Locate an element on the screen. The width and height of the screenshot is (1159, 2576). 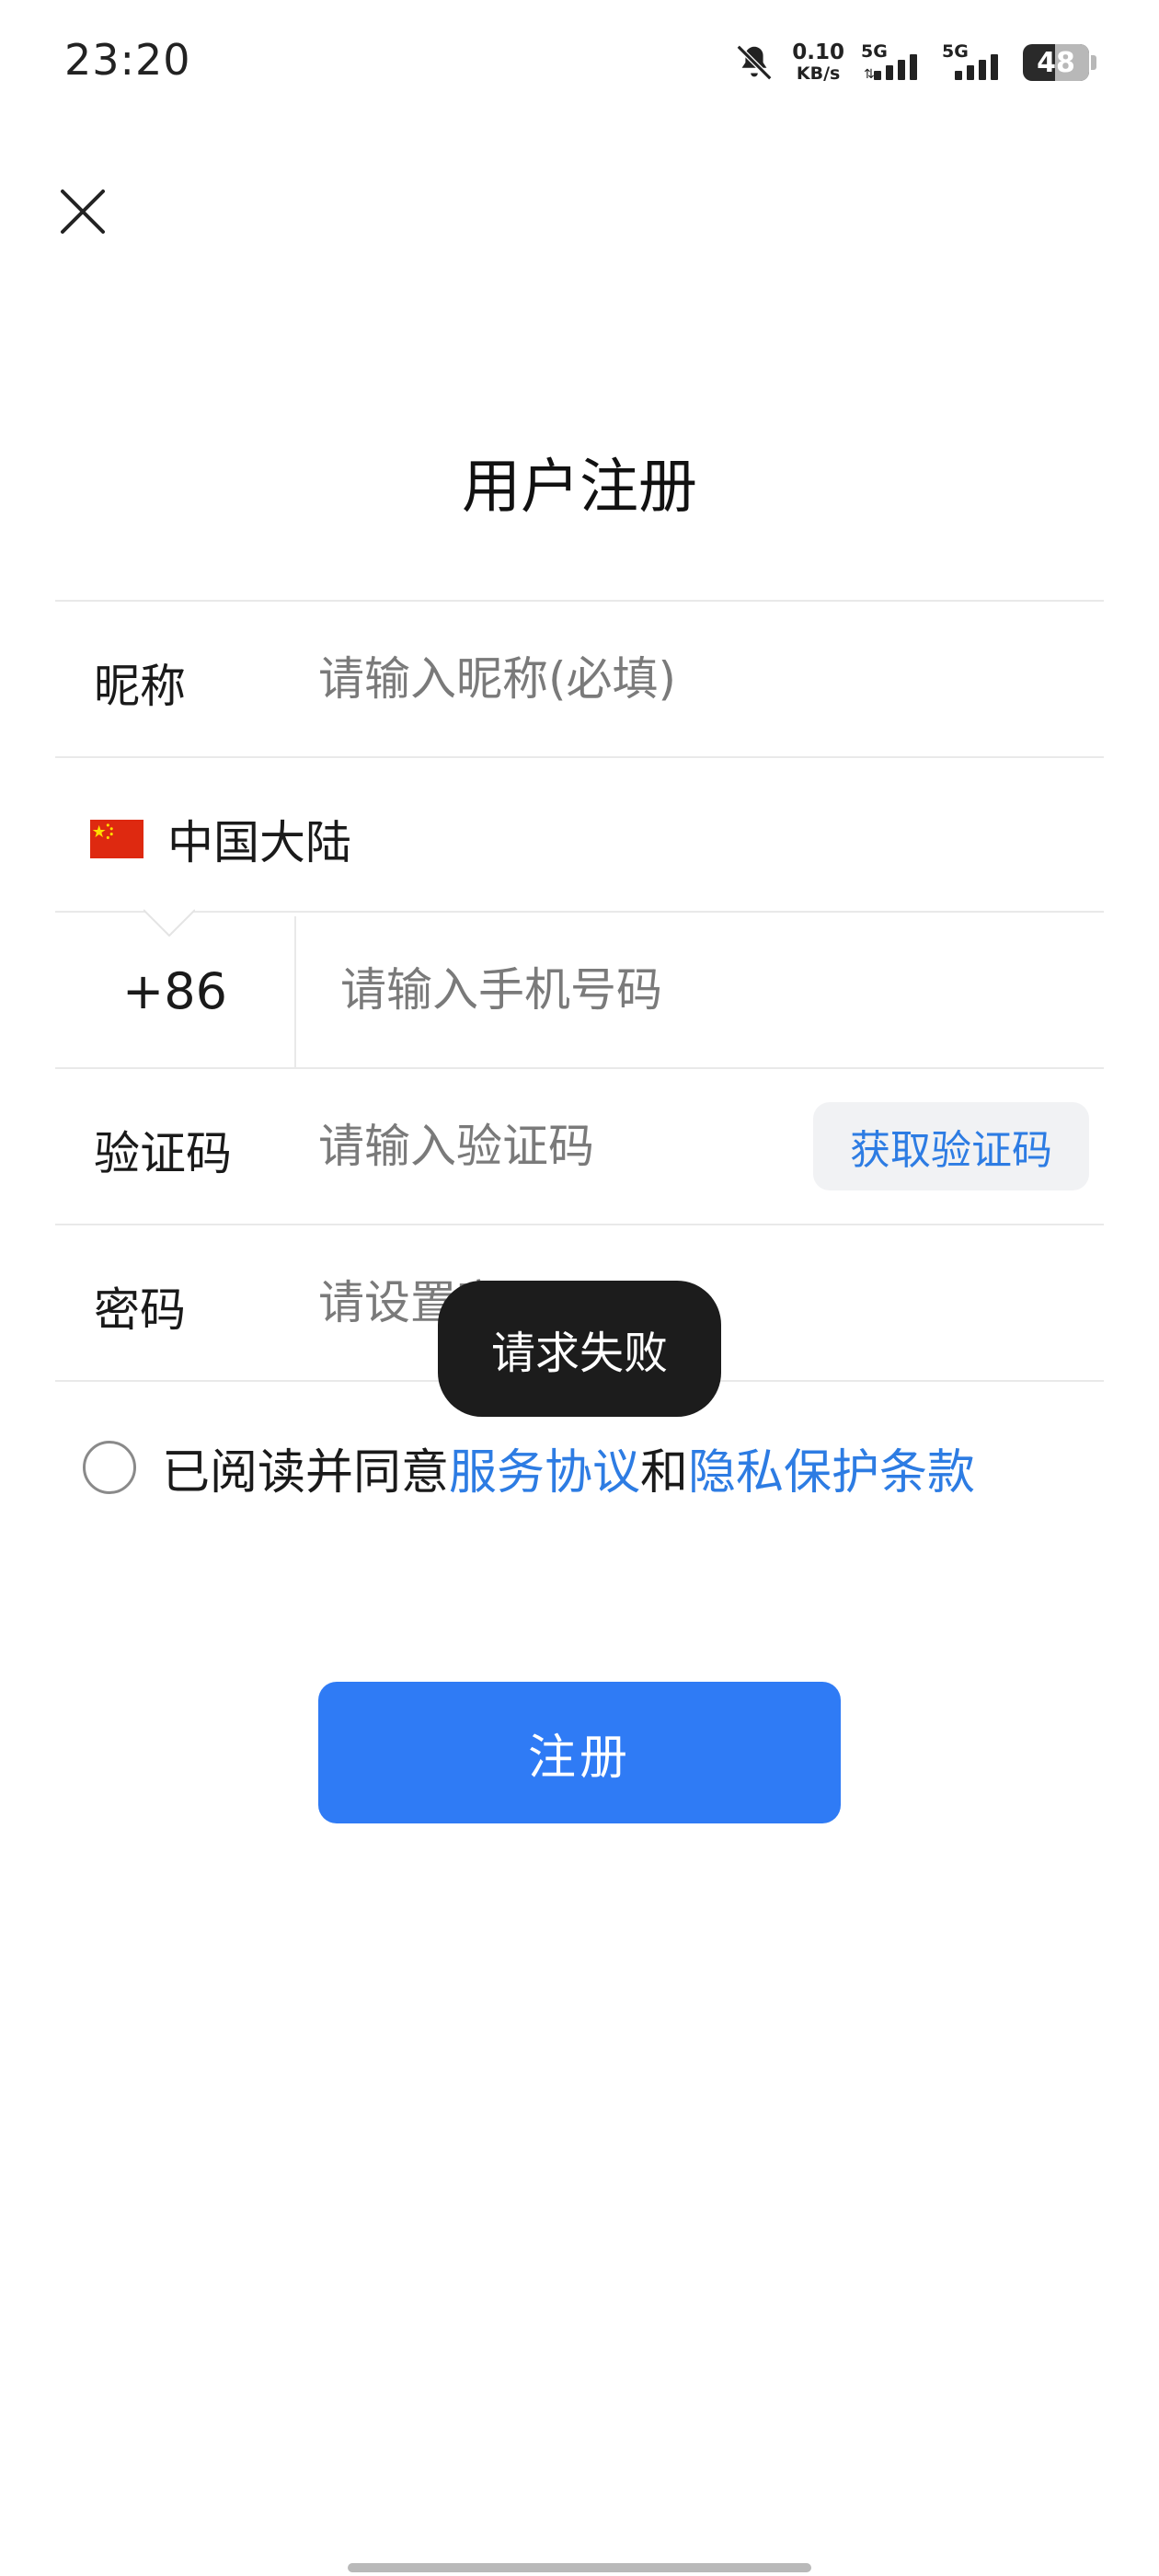
agreement-text: 已阅读并同意服务协议和隐私保护条款 is located at coordinates (568, 1467).